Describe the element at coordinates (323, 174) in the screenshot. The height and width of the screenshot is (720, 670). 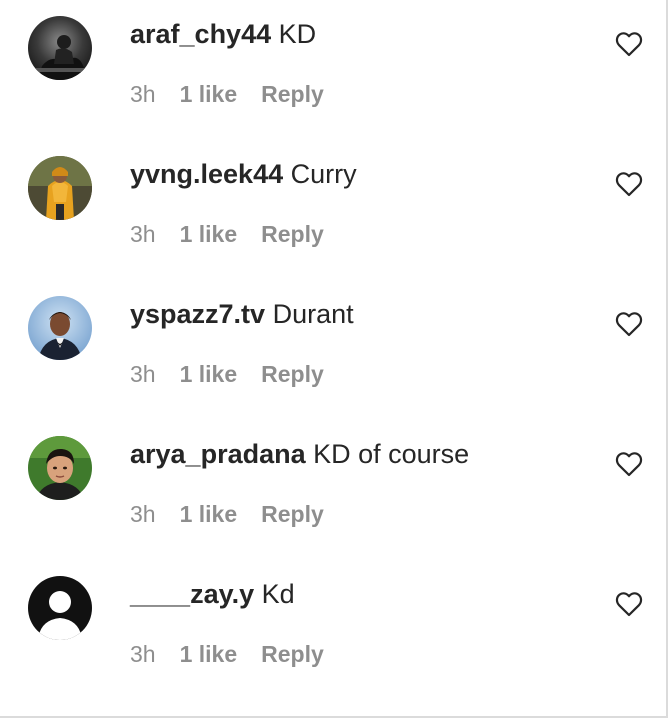
I see `comment-text: Curry` at that location.